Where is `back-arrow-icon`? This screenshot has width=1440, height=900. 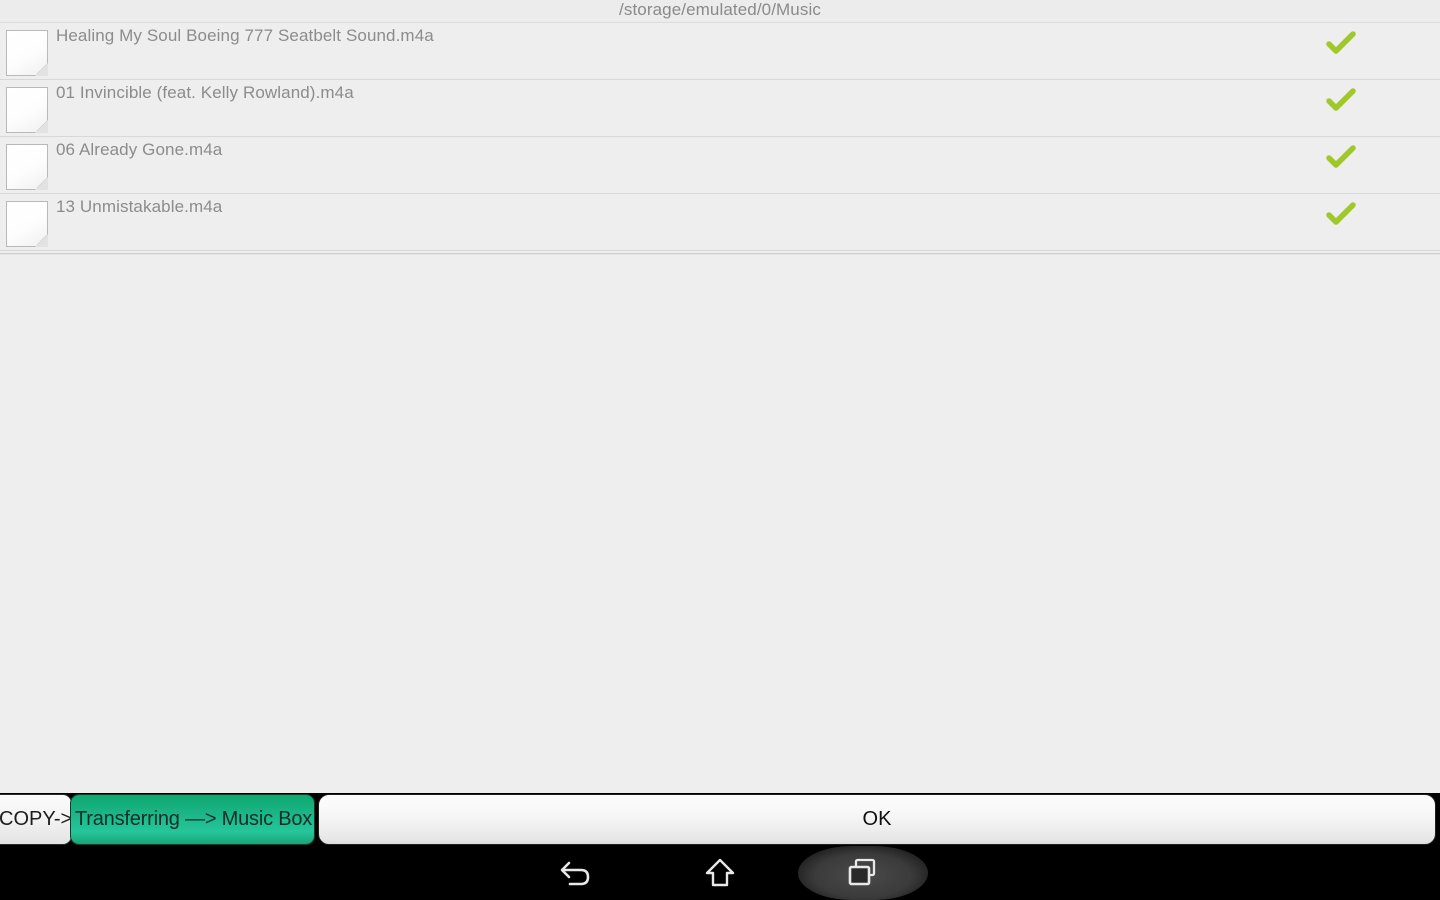 back-arrow-icon is located at coordinates (576, 873).